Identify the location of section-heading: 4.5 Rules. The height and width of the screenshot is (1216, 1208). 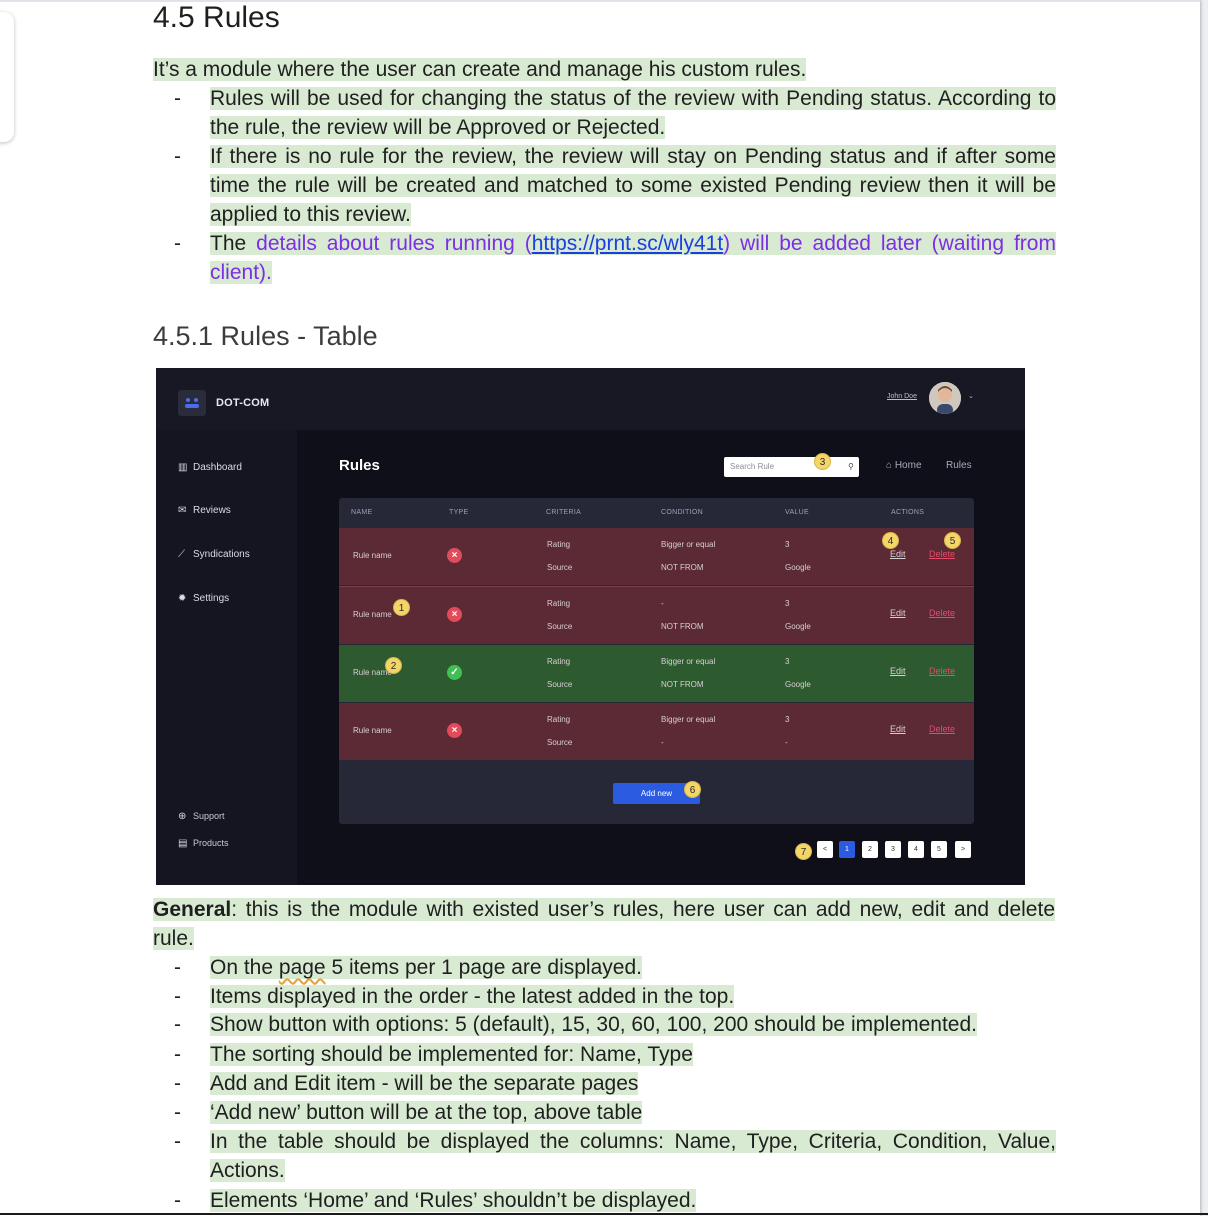
(216, 17).